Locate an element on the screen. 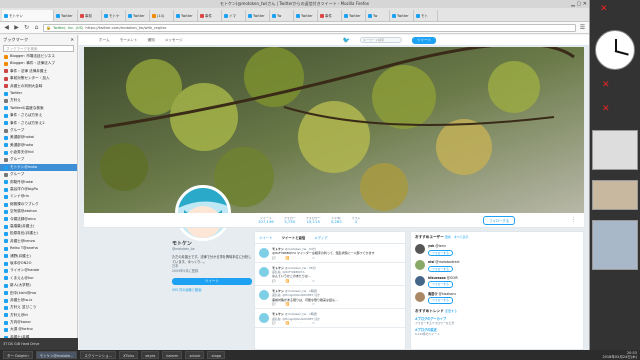  bookmark-item: 浦野(弁護士) is located at coordinates (38, 256).